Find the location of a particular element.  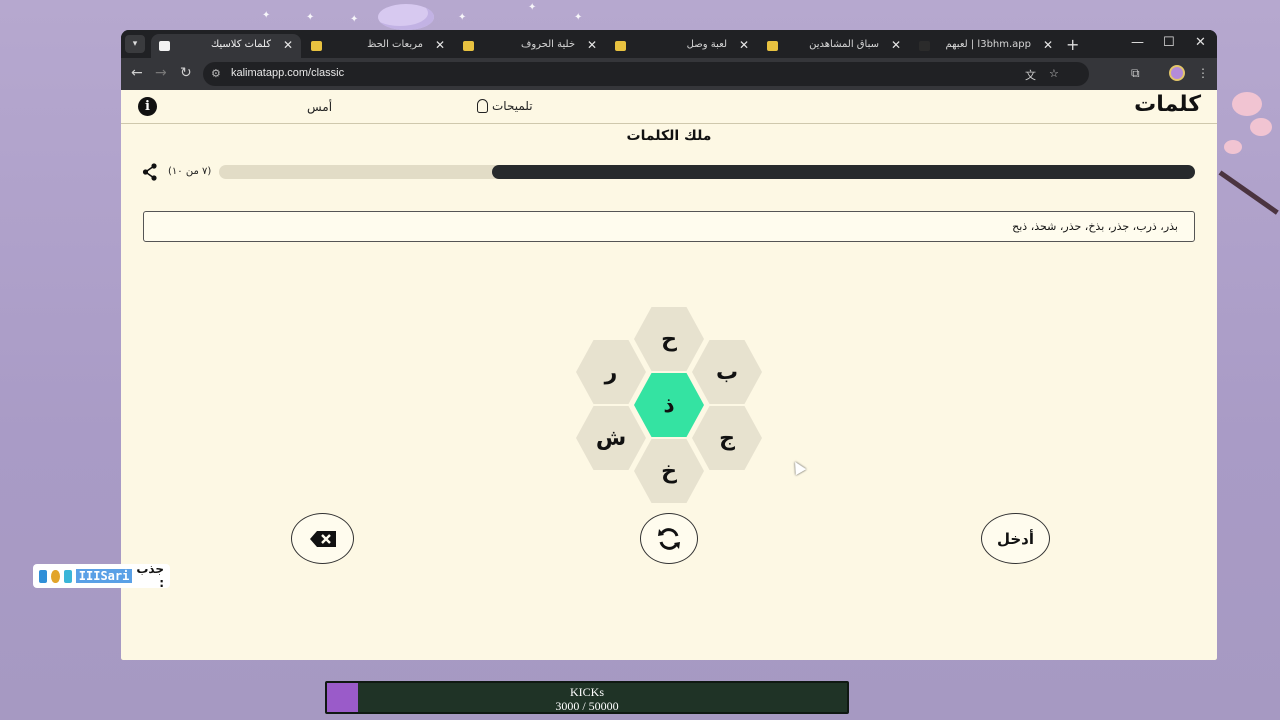

close-window-icon: ✕ is located at coordinates (1200, 42).